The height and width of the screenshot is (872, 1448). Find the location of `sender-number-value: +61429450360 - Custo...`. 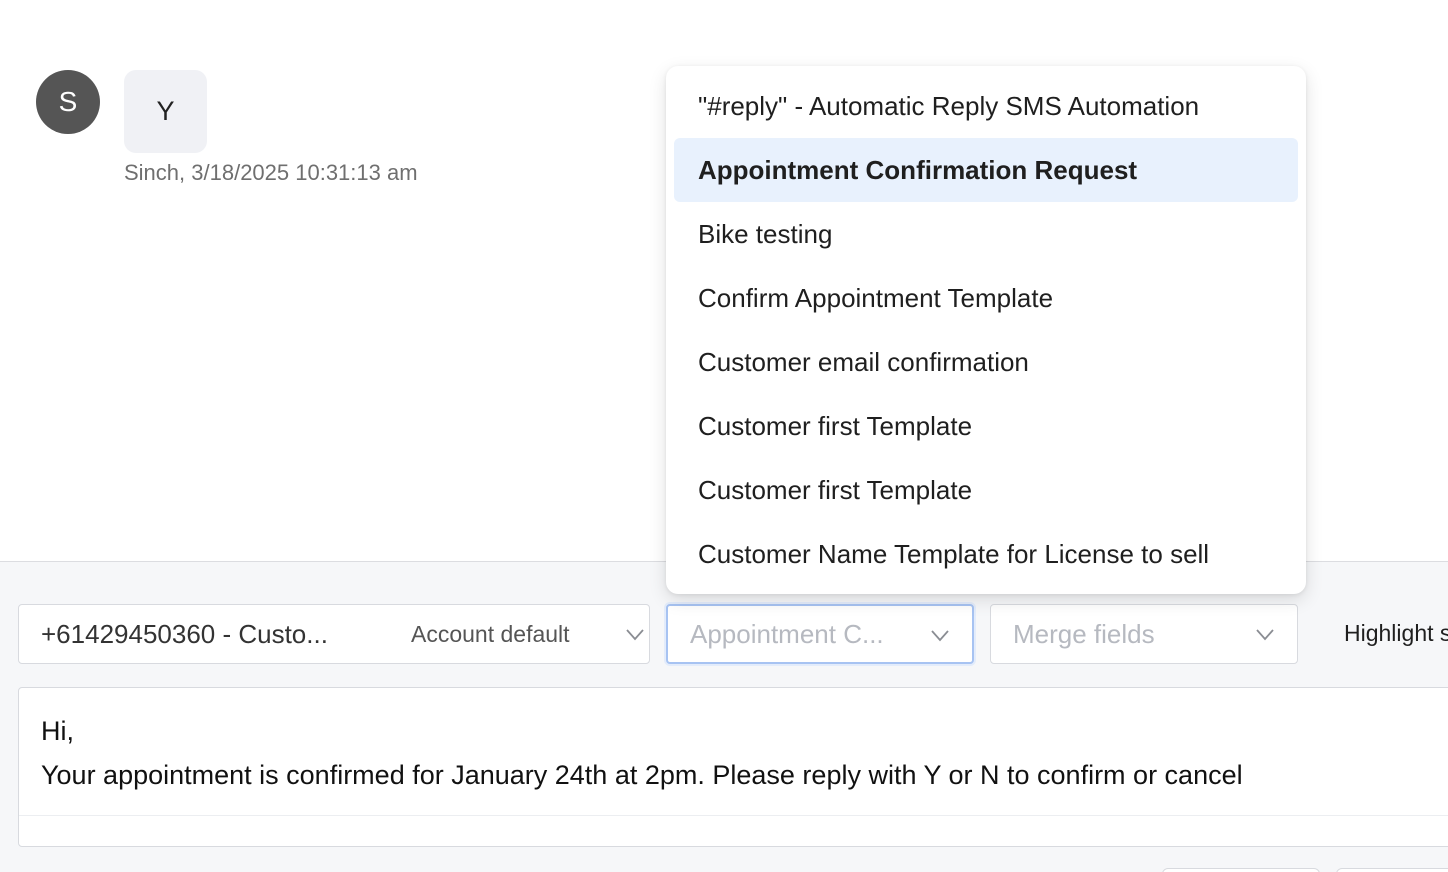

sender-number-value: +61429450360 - Custo... is located at coordinates (184, 633).